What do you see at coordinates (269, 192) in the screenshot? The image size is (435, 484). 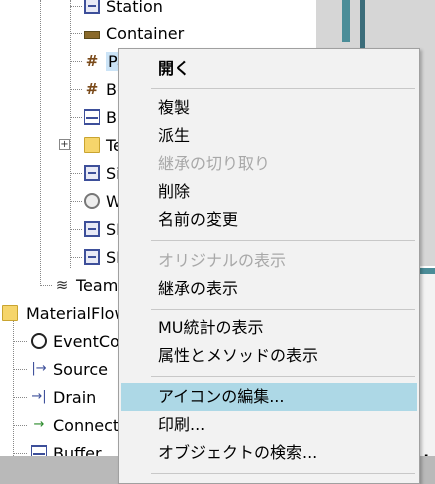 I see `menu-item-delete: 削除` at bounding box center [269, 192].